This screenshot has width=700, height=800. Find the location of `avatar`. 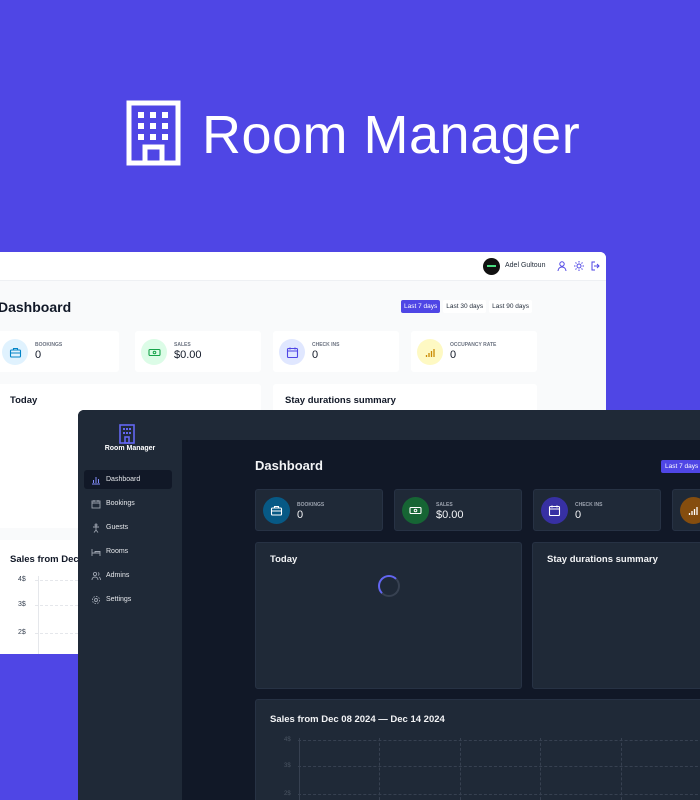

avatar is located at coordinates (491, 266).